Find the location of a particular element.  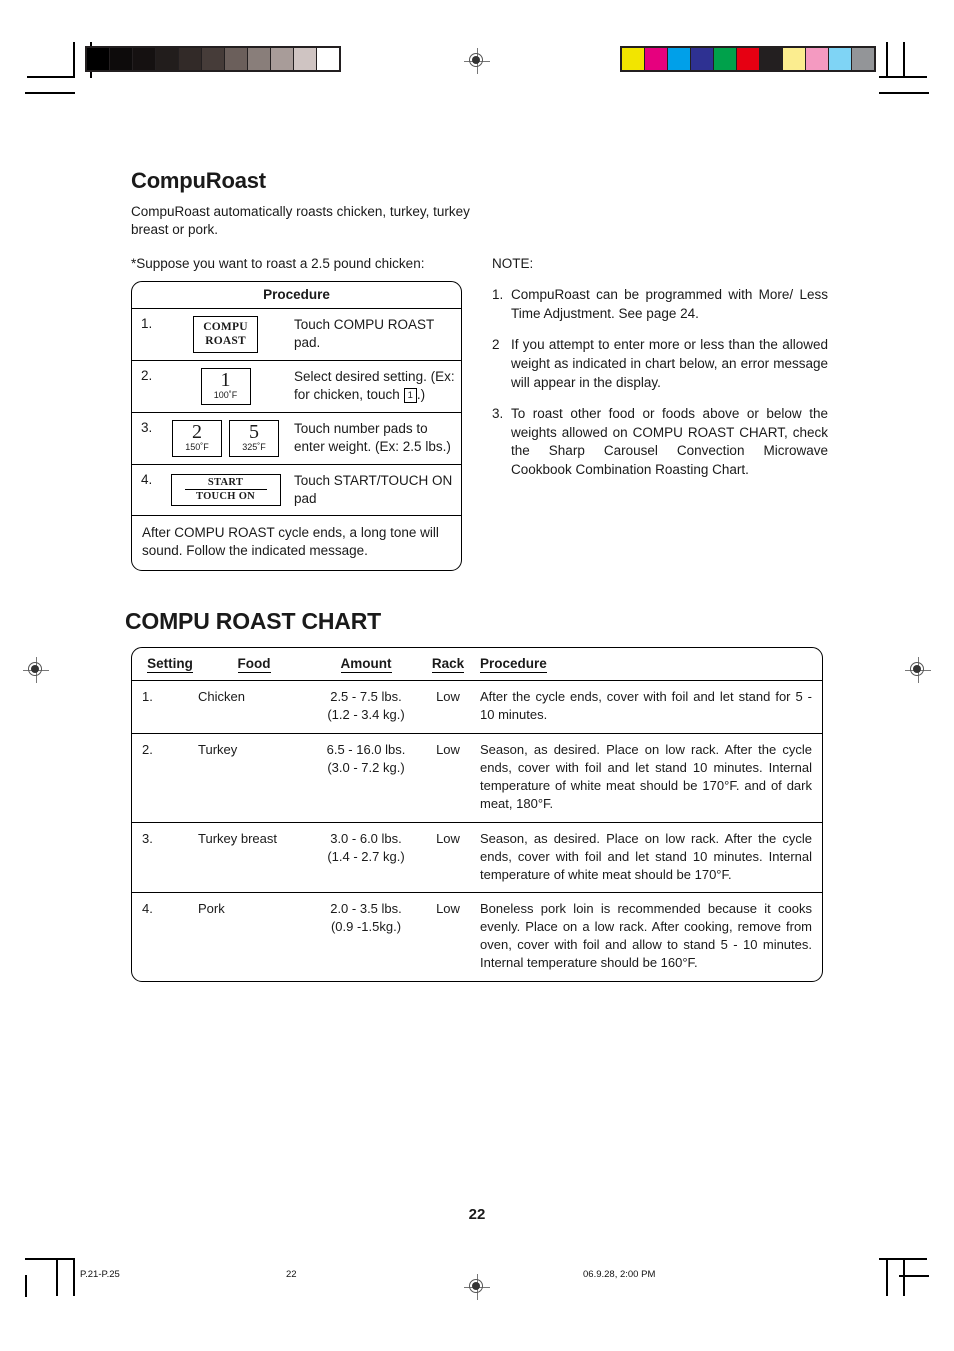

step-pad-graphics: COMPU ROAST is located at coordinates (225, 334).